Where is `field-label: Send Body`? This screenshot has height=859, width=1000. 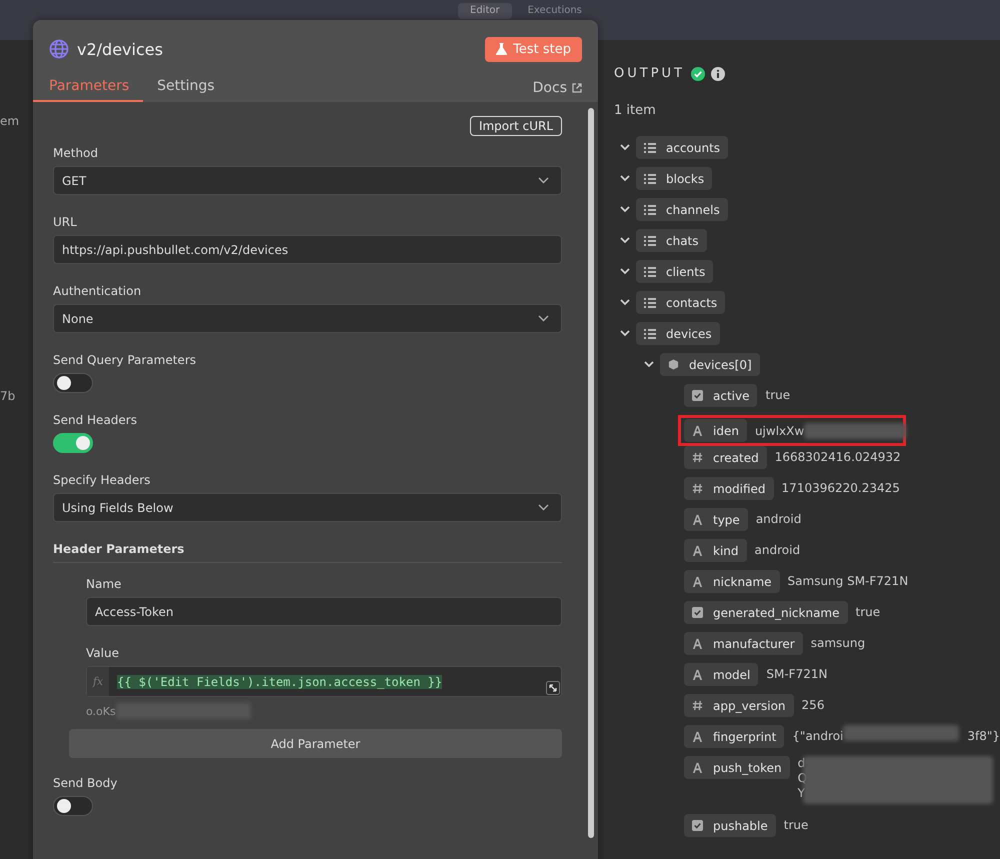
field-label: Send Body is located at coordinates (85, 783).